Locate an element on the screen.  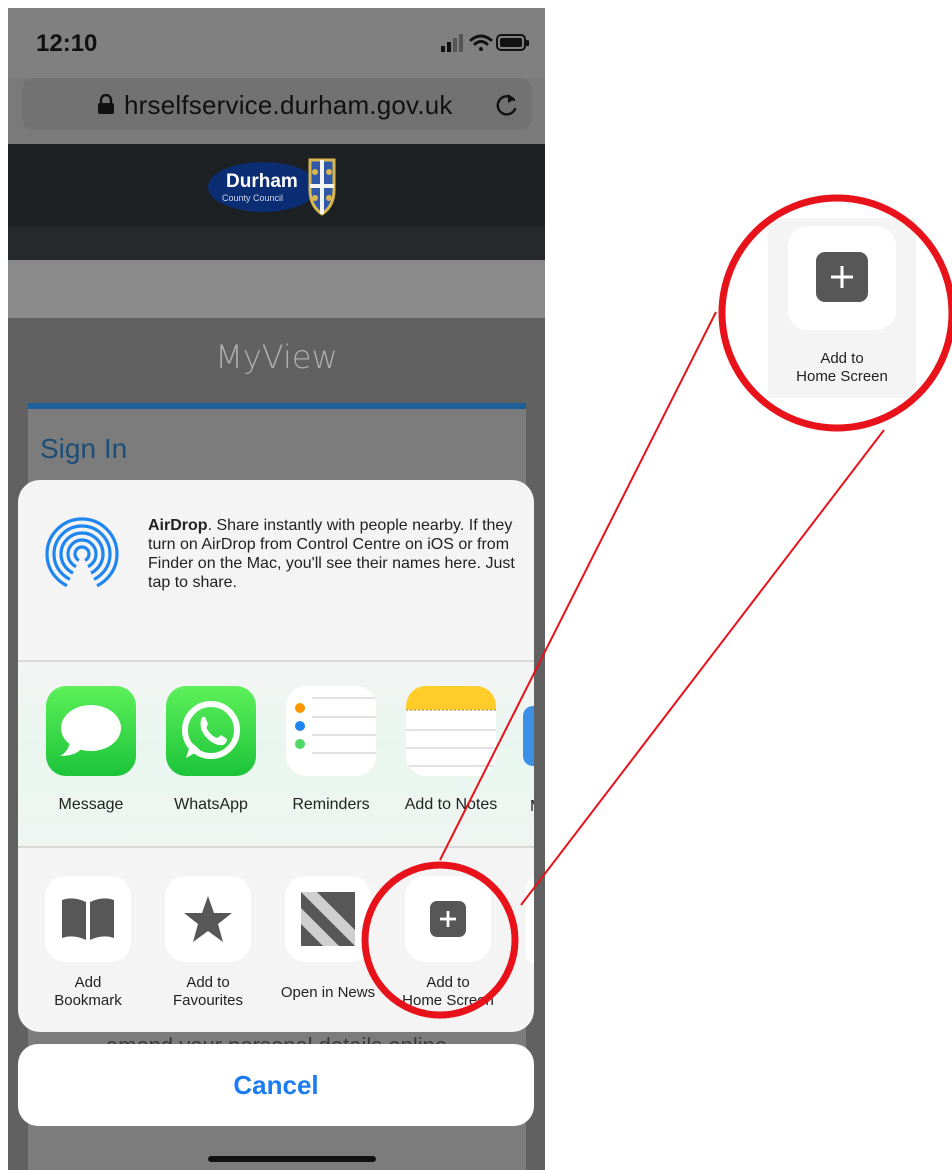
status-icons is located at coordinates (485, 43).